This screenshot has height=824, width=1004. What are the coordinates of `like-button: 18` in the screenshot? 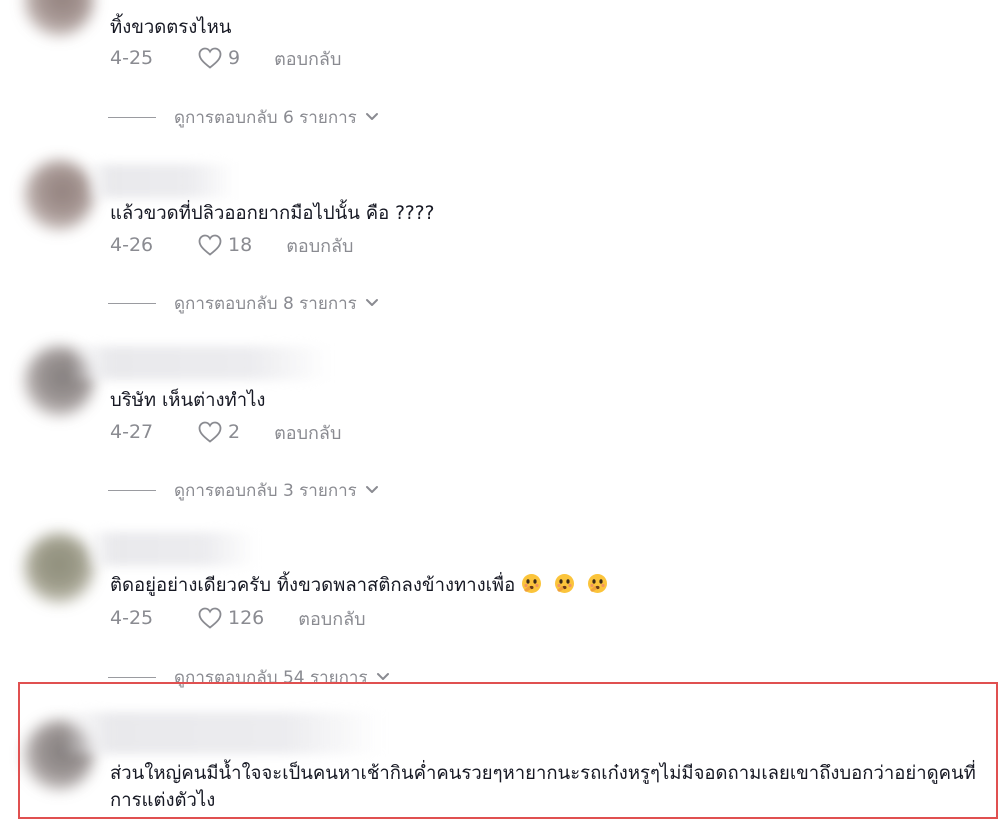 It's located at (225, 245).